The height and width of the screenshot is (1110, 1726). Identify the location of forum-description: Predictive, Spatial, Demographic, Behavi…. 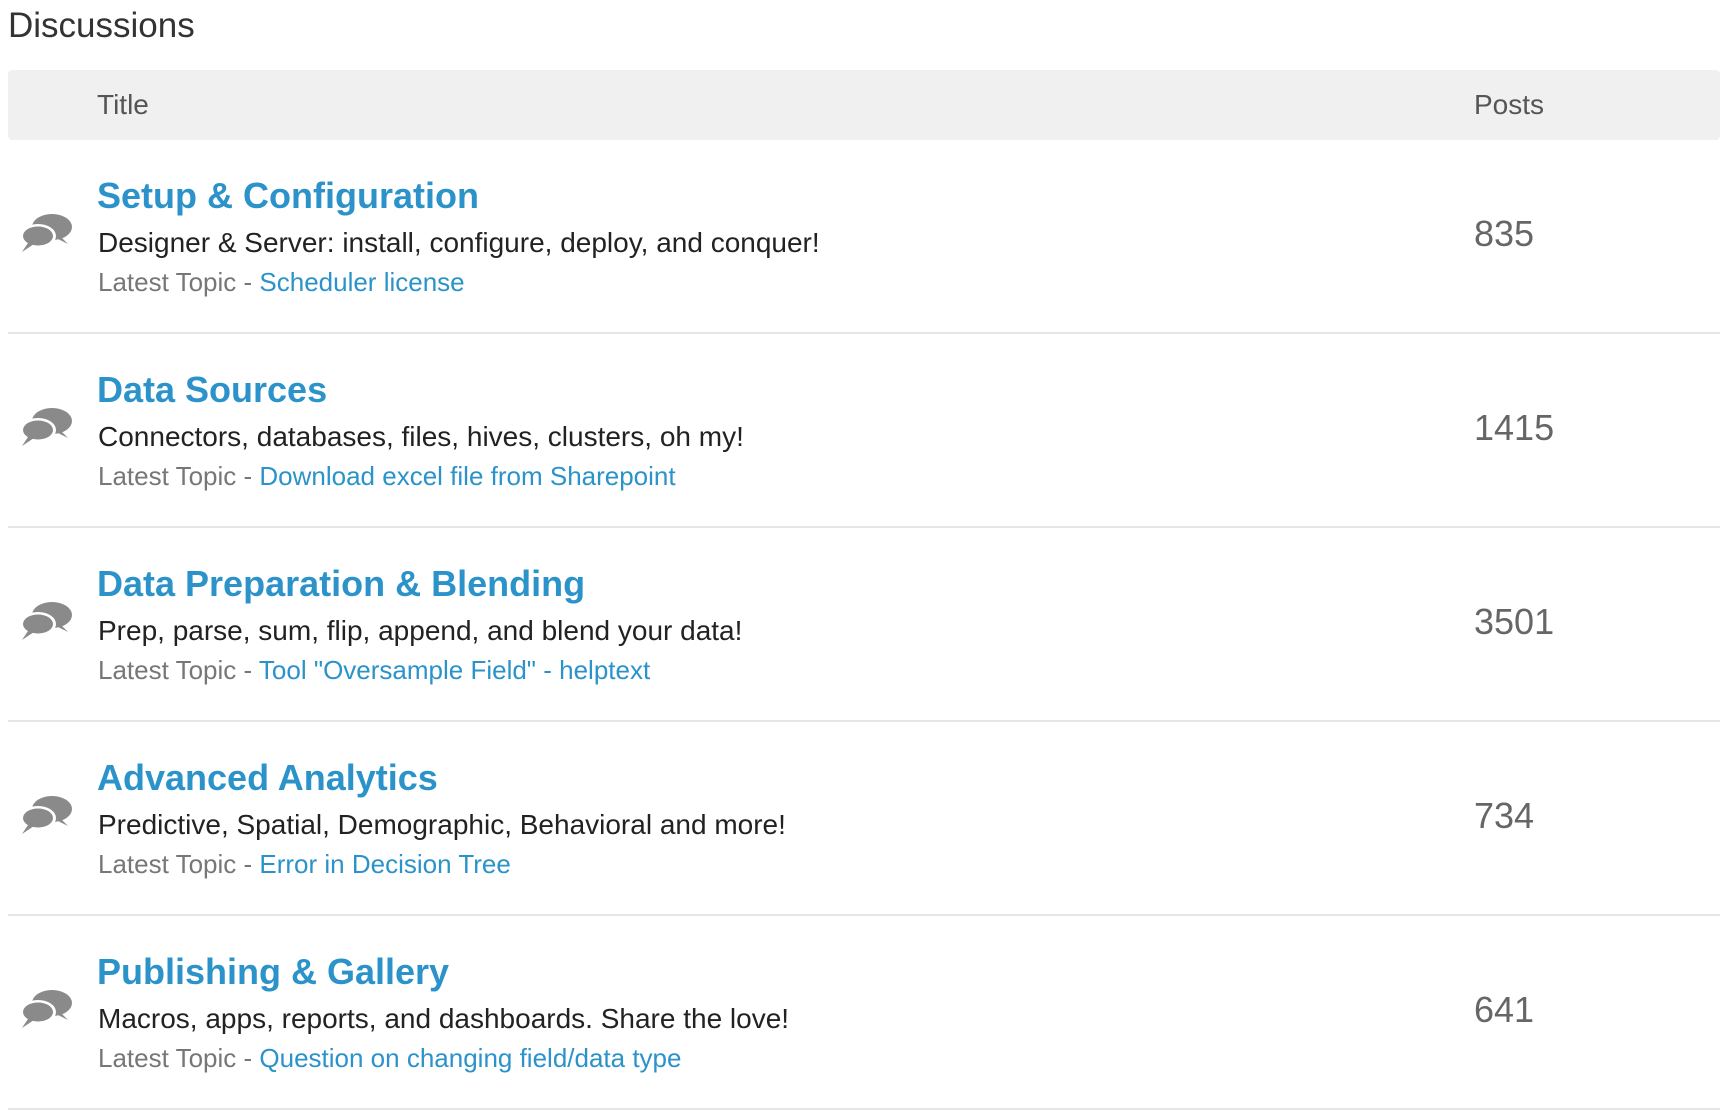
(442, 824).